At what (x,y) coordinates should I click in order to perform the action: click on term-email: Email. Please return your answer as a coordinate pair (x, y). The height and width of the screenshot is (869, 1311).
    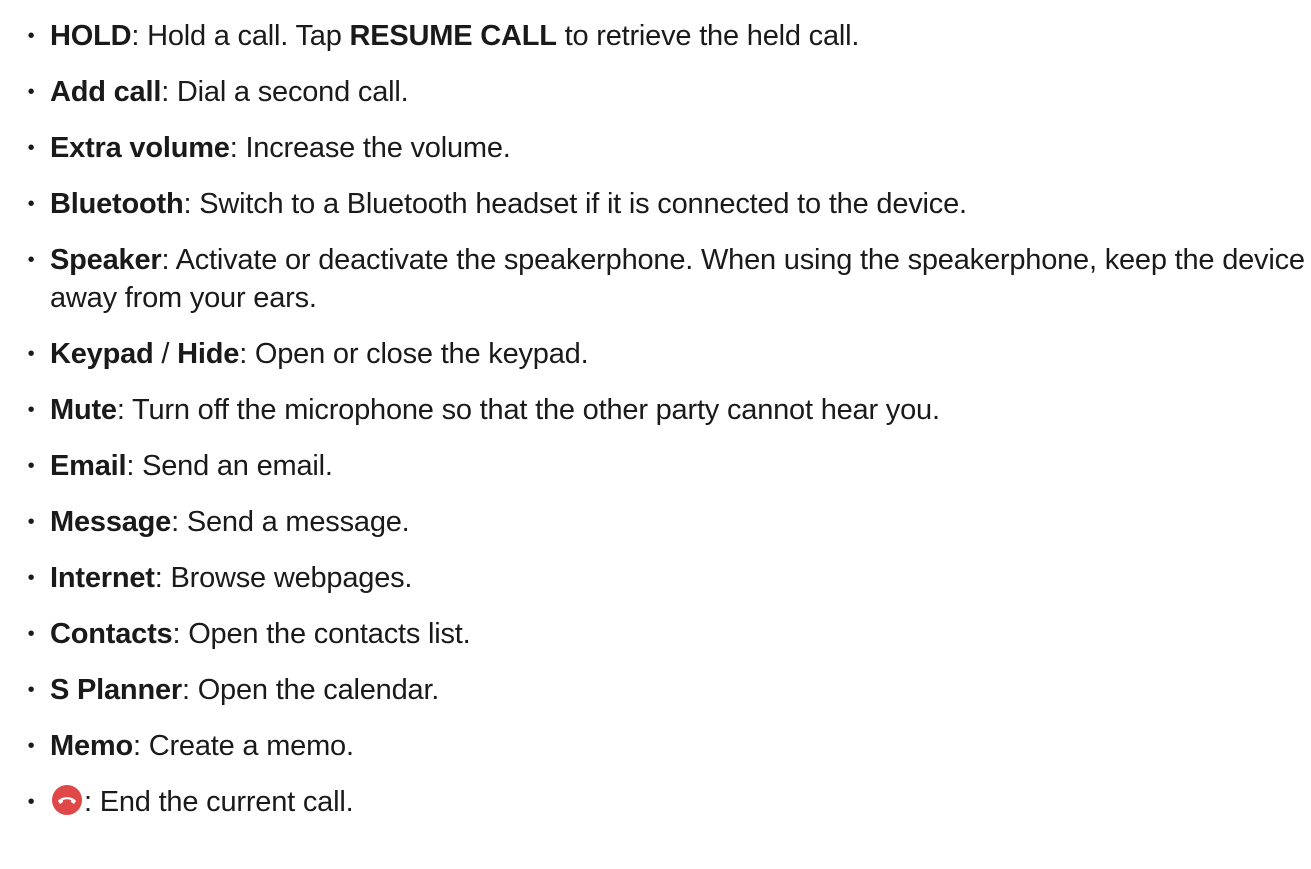
    Looking at the image, I should click on (88, 466).